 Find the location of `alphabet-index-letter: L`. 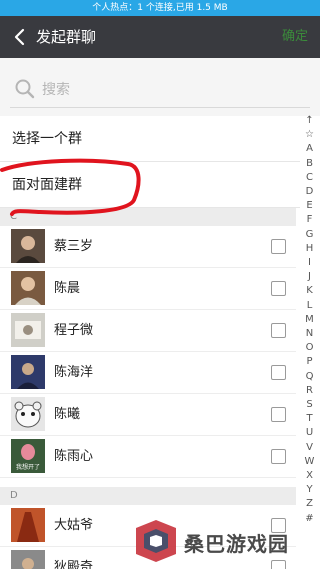

alphabet-index-letter: L is located at coordinates (310, 305).